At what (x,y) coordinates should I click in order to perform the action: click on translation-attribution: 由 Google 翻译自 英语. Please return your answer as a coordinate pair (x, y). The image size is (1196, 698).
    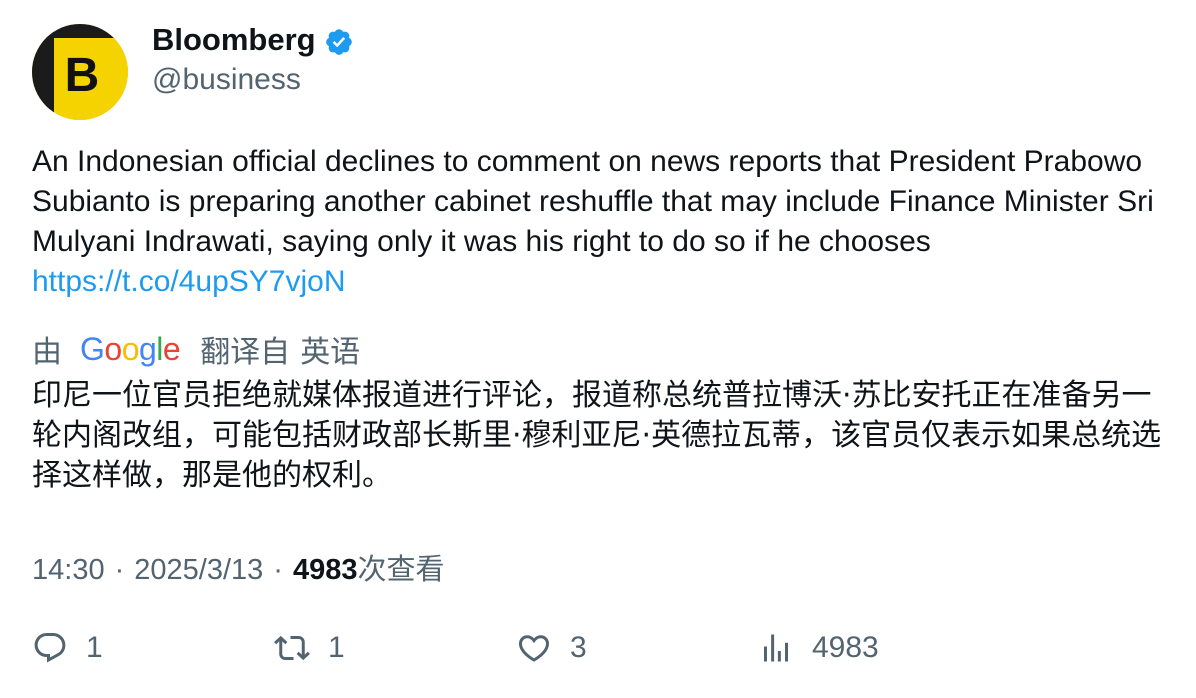
    Looking at the image, I should click on (196, 349).